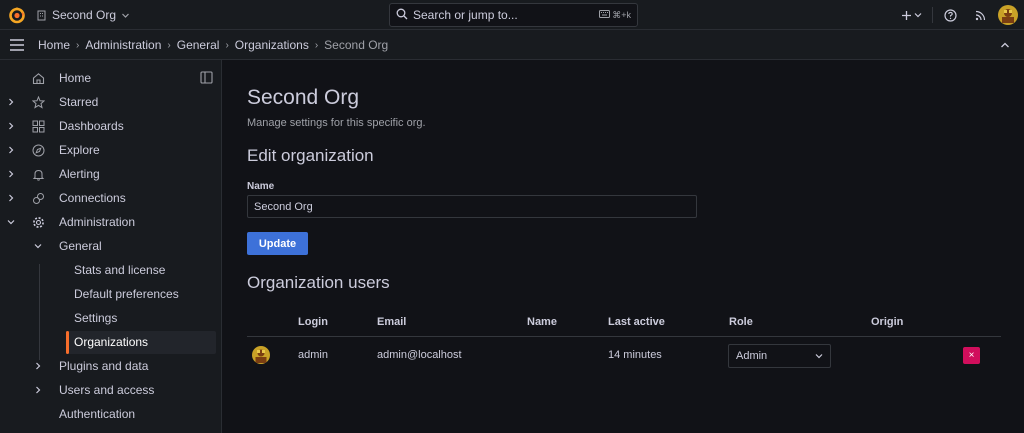 This screenshot has height=433, width=1024. I want to click on grafana-logo-icon, so click(17, 15).